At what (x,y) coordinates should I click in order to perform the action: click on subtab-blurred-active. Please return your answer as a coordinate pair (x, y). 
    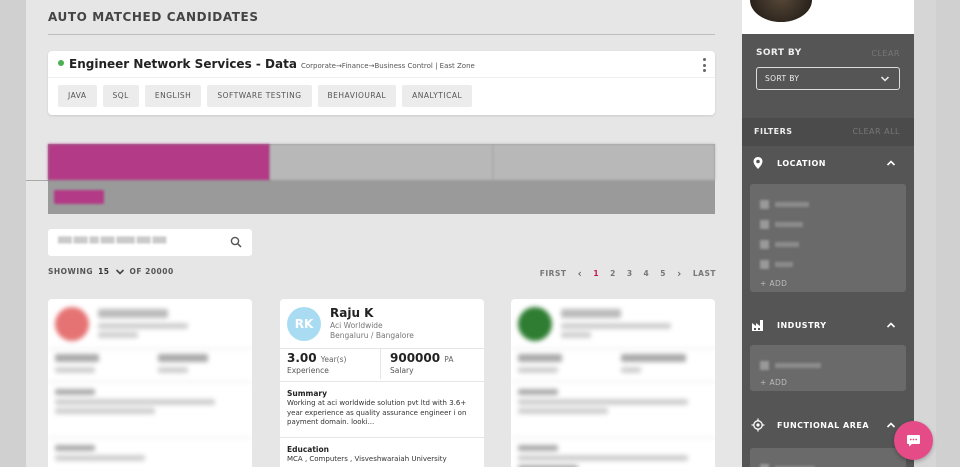
    Looking at the image, I should click on (79, 197).